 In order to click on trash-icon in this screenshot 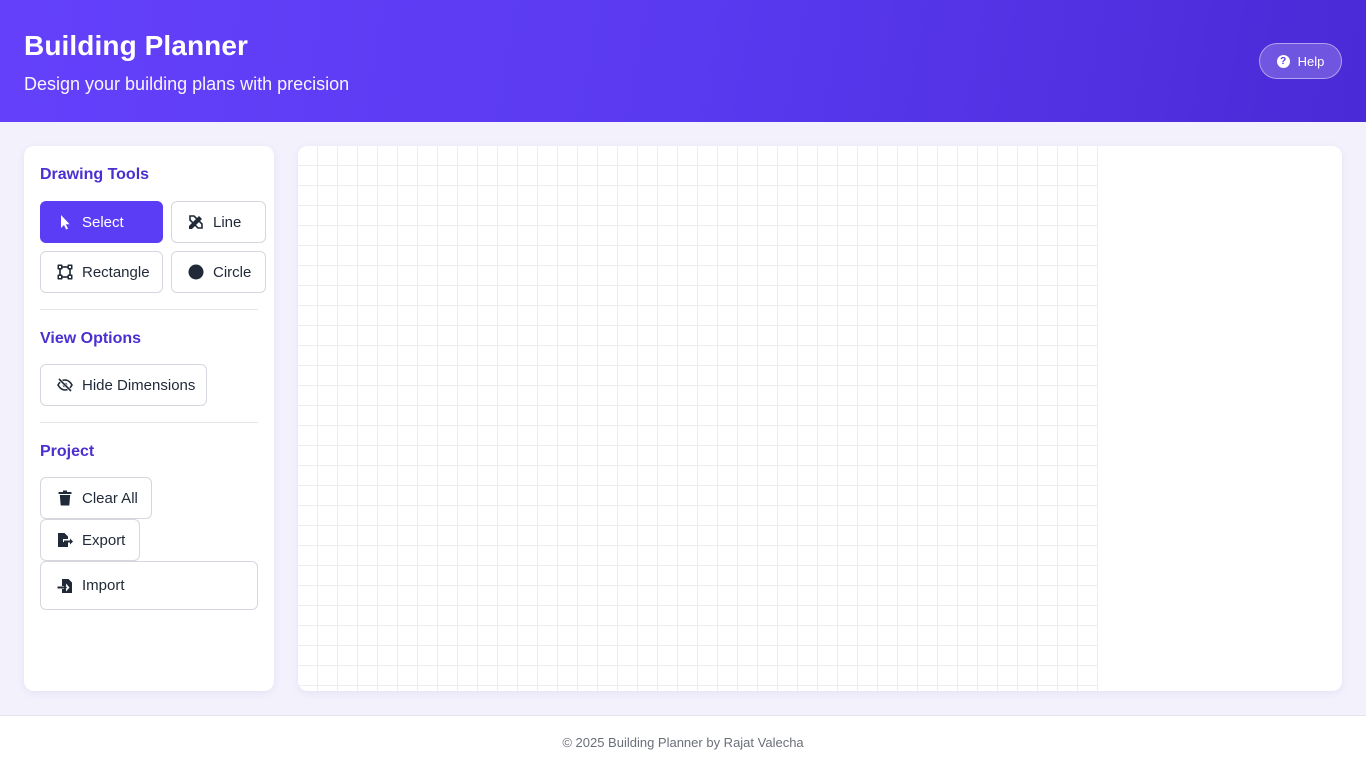, I will do `click(65, 498)`.